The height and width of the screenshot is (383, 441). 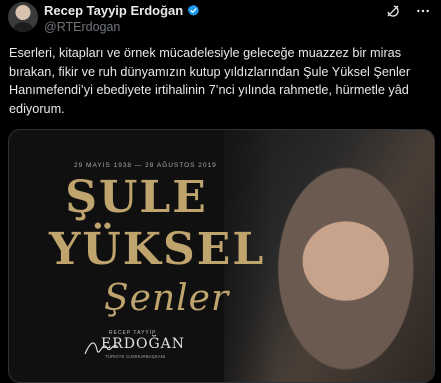 I want to click on headline-line-1: ŞULE, so click(x=136, y=197).